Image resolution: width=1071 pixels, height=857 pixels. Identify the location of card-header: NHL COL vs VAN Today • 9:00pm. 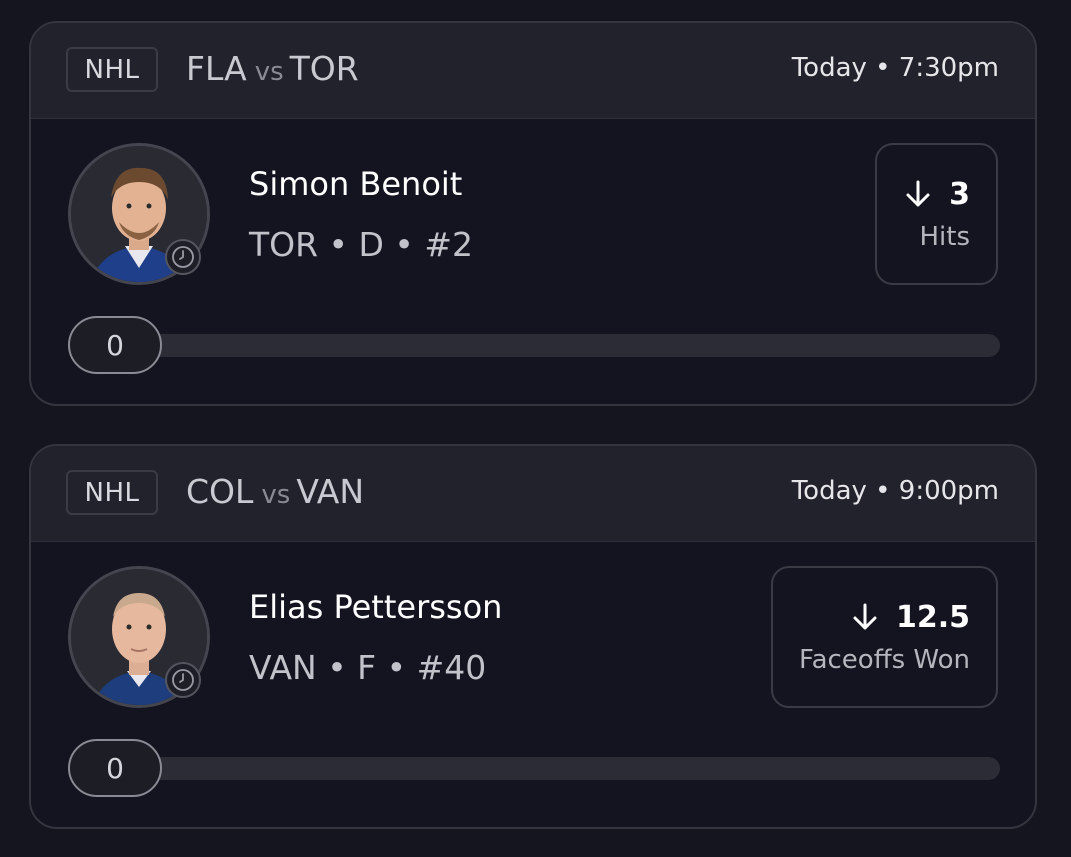
(533, 494).